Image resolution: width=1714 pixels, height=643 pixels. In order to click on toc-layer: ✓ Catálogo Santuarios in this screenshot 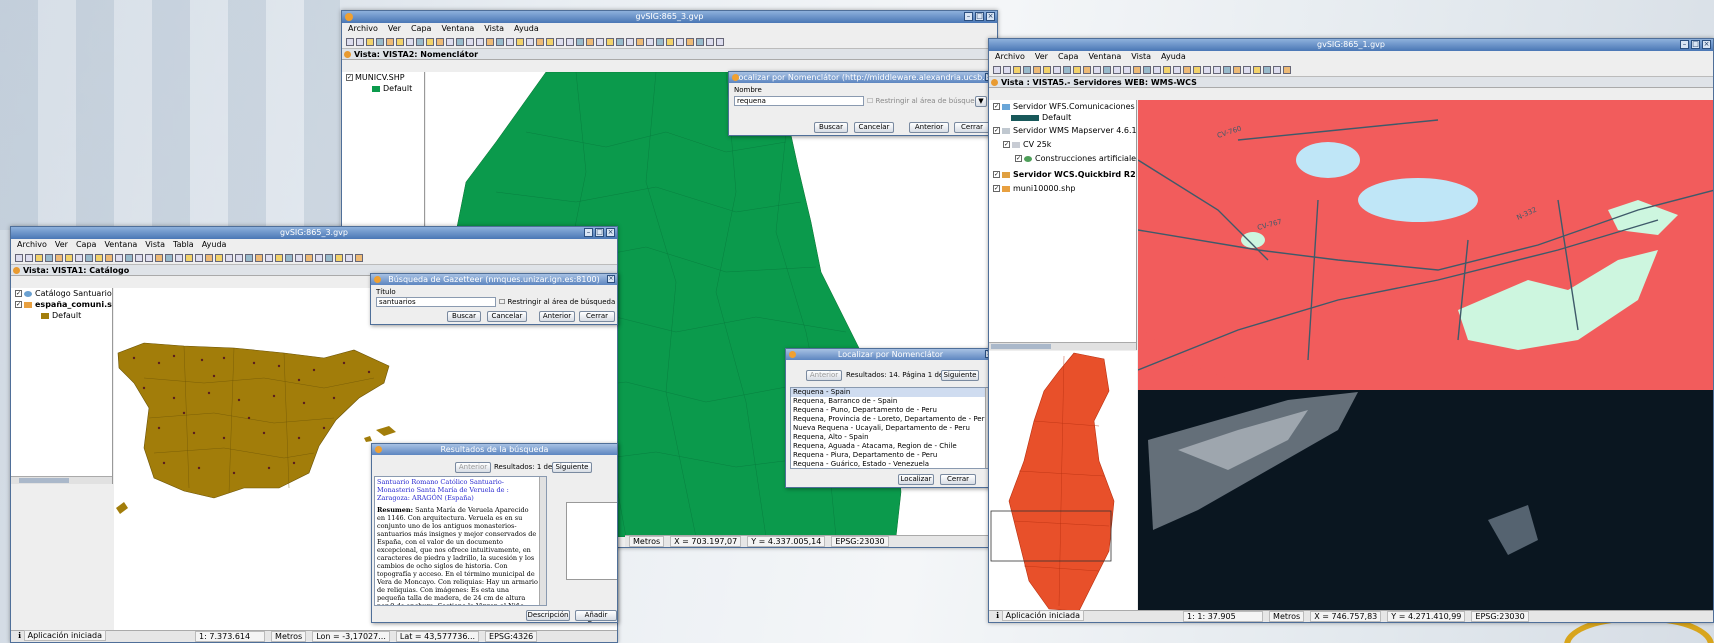, I will do `click(61, 293)`.